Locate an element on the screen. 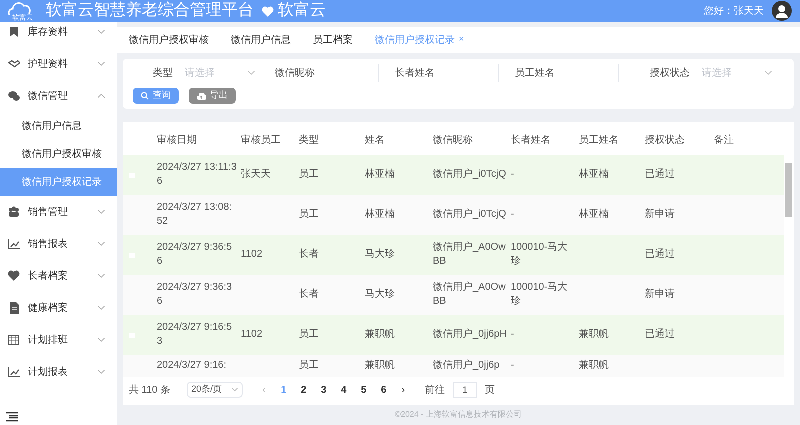 Image resolution: width=800 pixels, height=425 pixels. sidebar-item: 销售管理 is located at coordinates (58, 212).